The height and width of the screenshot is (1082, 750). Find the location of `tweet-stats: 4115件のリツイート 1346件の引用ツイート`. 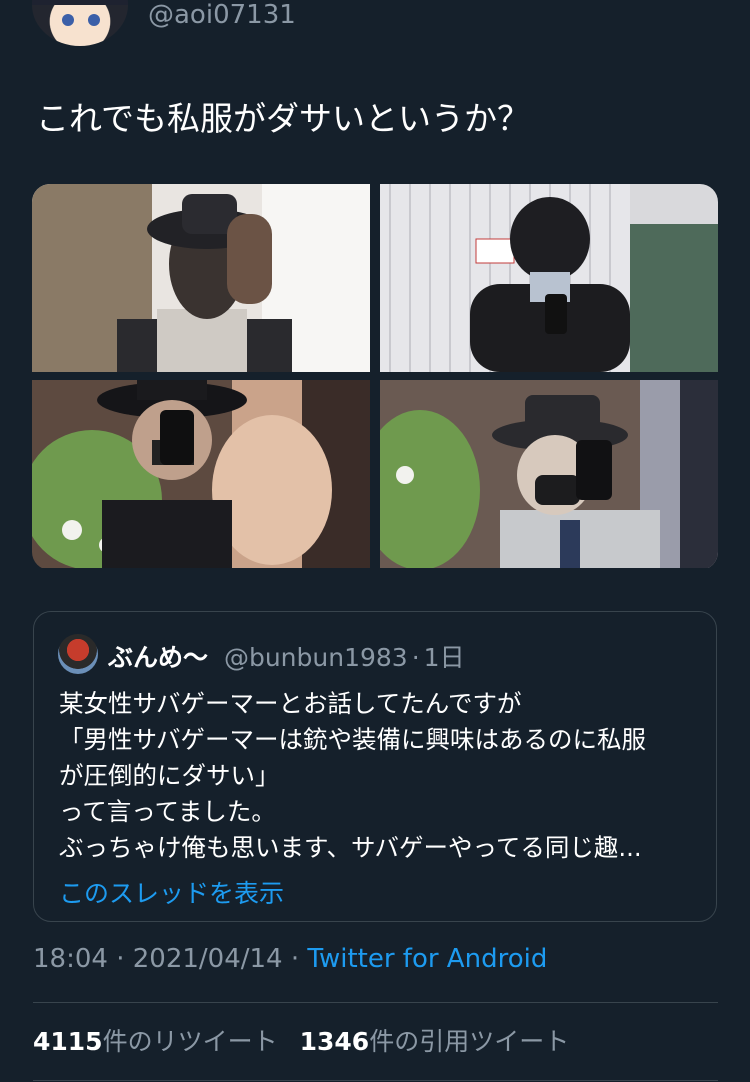

tweet-stats: 4115件のリツイート 1346件の引用ツイート is located at coordinates (301, 1040).